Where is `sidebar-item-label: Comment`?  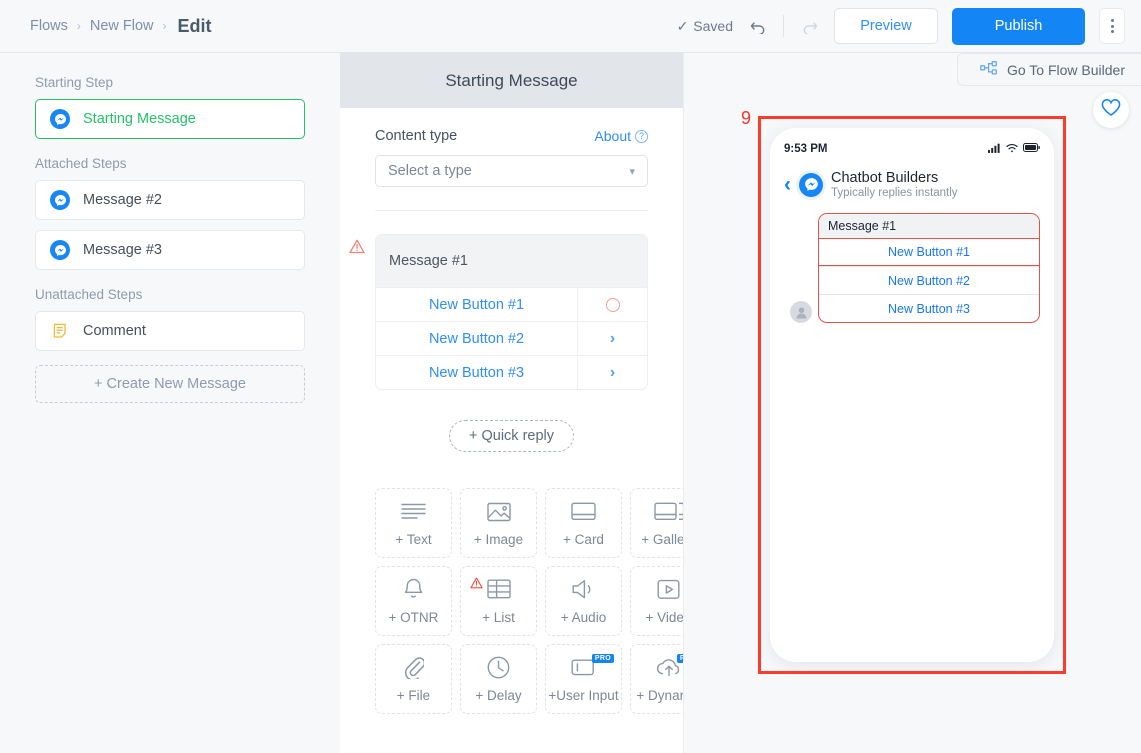 sidebar-item-label: Comment is located at coordinates (114, 331).